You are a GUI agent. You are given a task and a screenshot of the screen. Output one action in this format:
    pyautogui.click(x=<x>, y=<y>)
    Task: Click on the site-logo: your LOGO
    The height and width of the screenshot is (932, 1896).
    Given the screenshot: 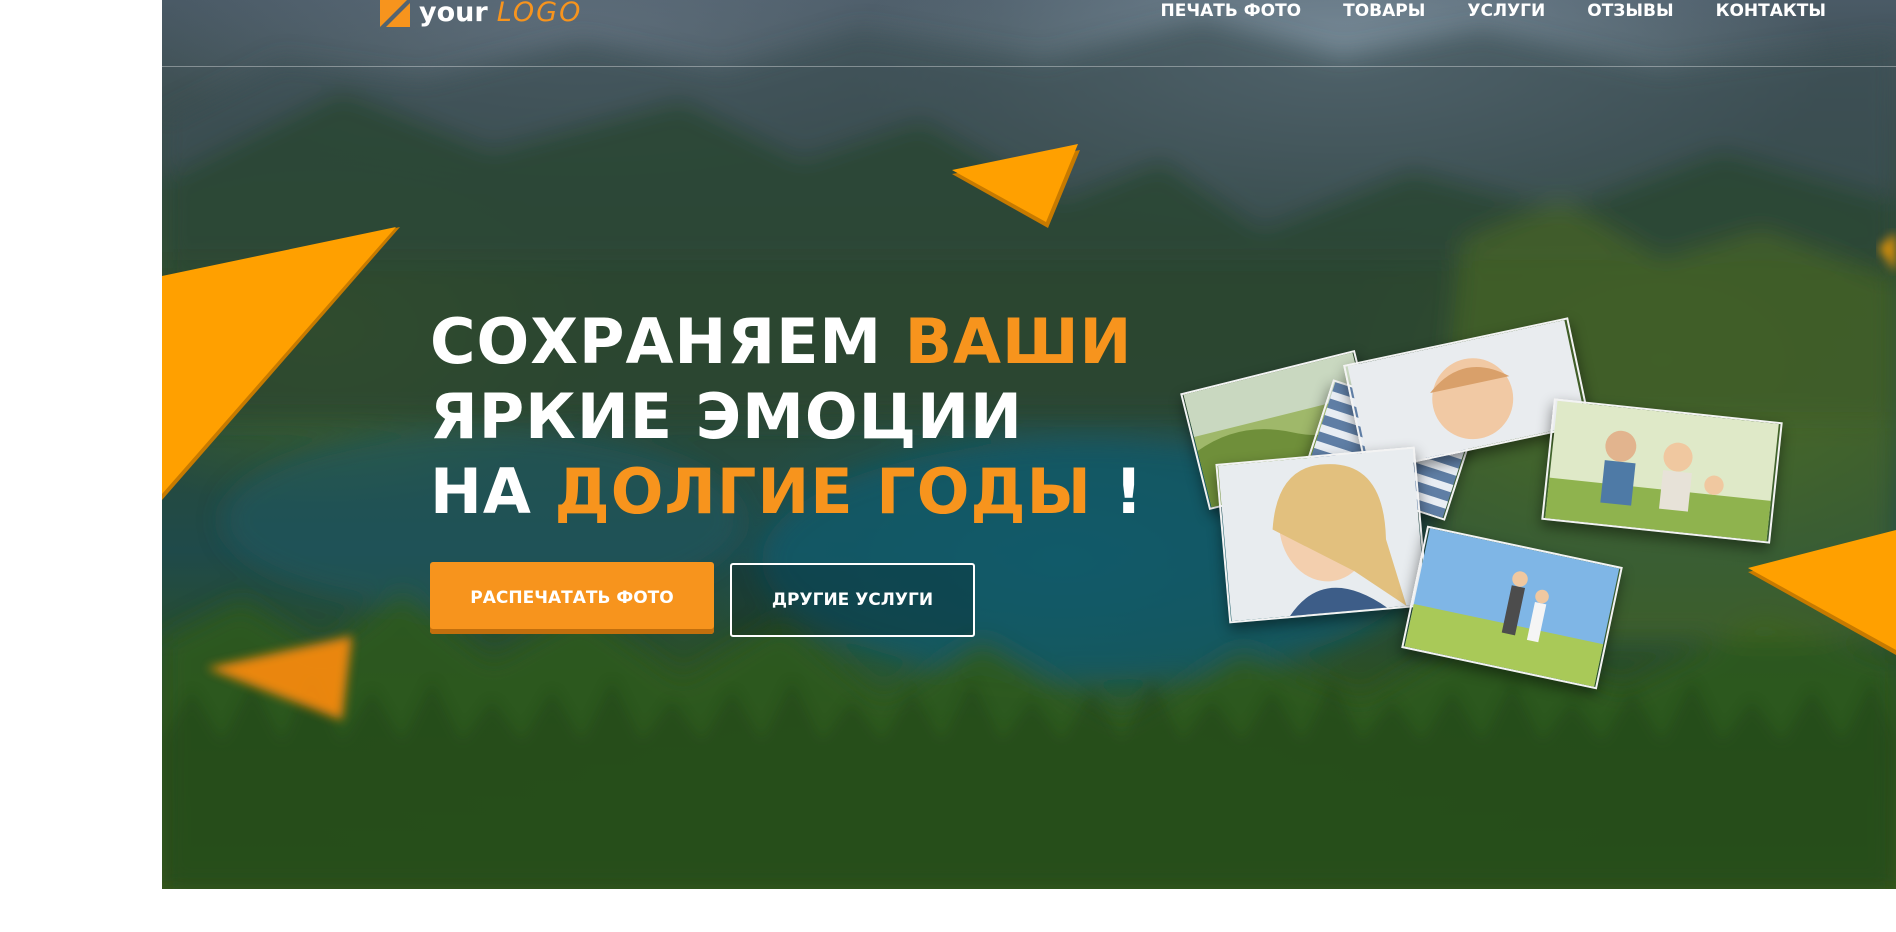 What is the action you would take?
    pyautogui.click(x=481, y=15)
    